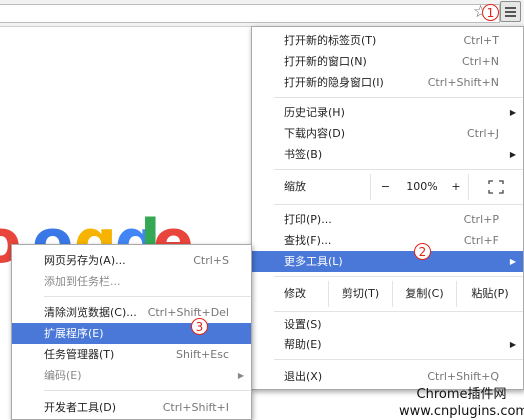 This screenshot has height=420, width=524. Describe the element at coordinates (387, 154) in the screenshot. I see `menu-item-bookmarks: 书签(B) ▶` at that location.